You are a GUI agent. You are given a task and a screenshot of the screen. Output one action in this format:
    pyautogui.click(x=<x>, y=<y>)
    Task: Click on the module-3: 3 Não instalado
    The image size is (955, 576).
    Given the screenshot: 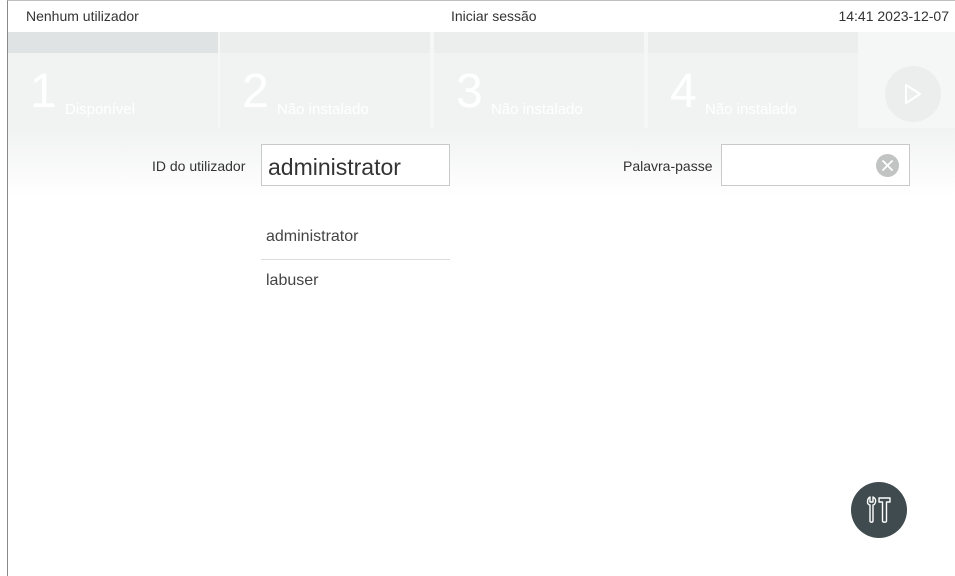 What is the action you would take?
    pyautogui.click(x=539, y=80)
    